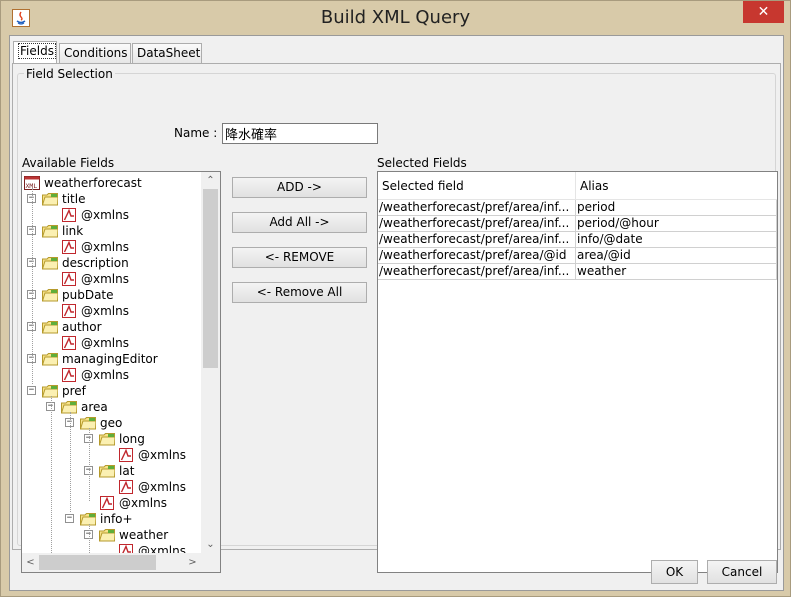 Image resolution: width=791 pixels, height=597 pixels. I want to click on tab-fields-label: Fields, so click(37, 51).